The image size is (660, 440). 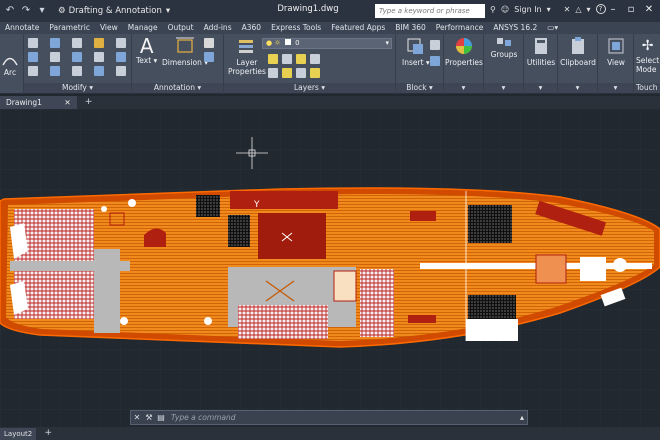 I want to click on utilities-tool: Utilities, so click(x=541, y=51).